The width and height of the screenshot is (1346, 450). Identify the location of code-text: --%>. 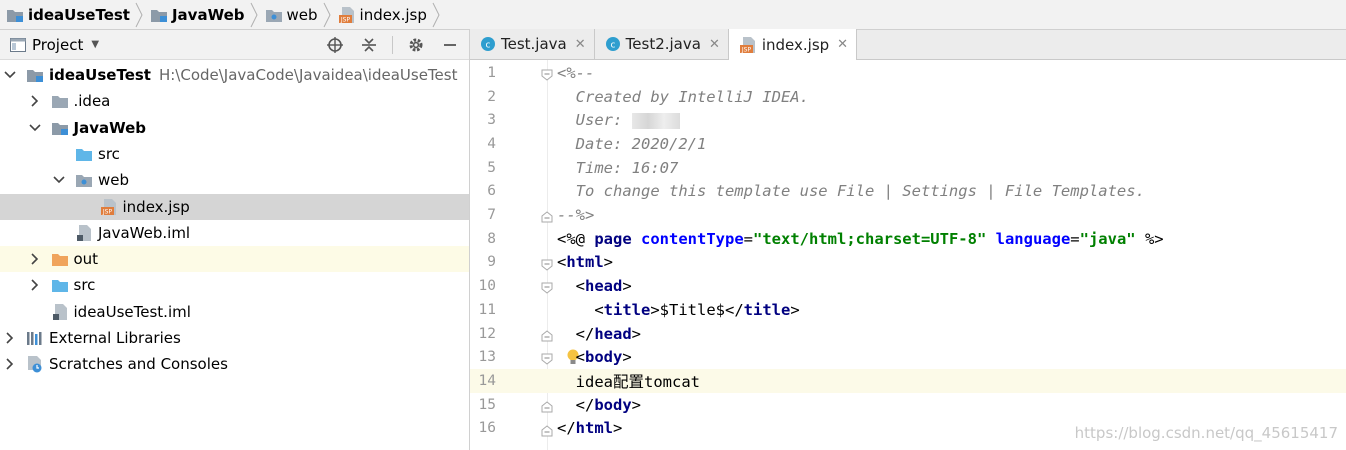
(575, 215).